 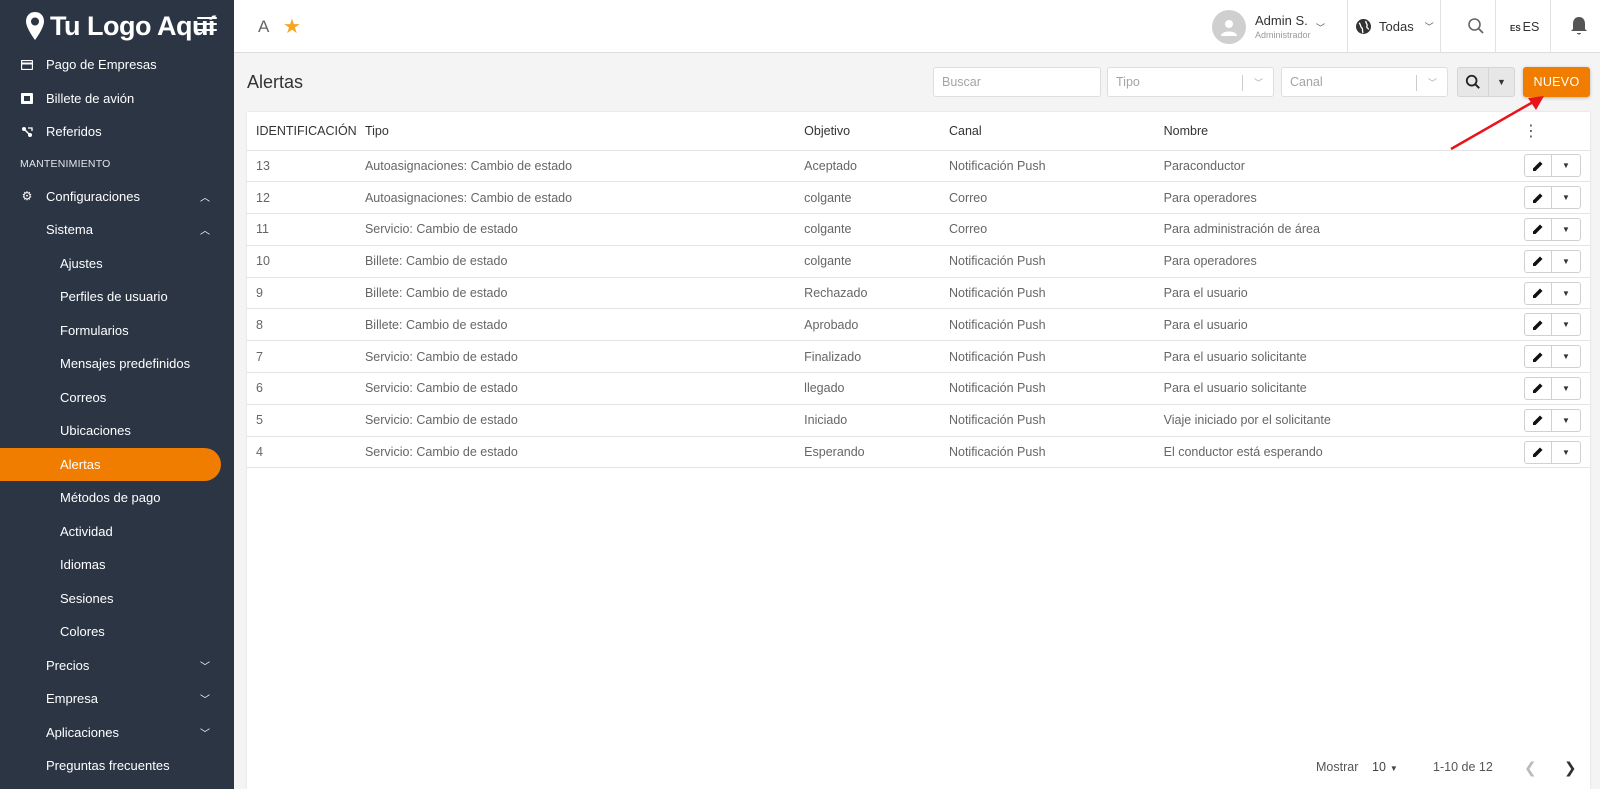 I want to click on column-header-canal: Canal, so click(x=1056, y=131).